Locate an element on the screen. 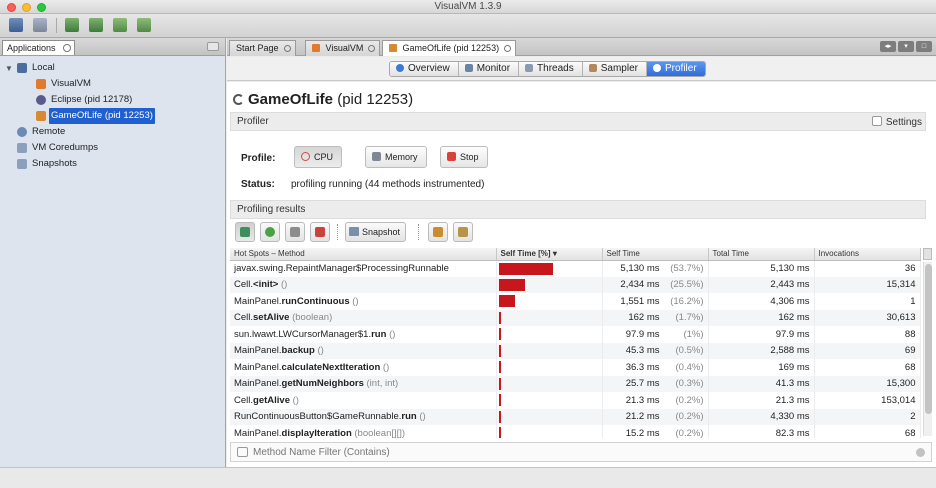 This screenshot has height=488, width=936. open-icon is located at coordinates (16, 25).